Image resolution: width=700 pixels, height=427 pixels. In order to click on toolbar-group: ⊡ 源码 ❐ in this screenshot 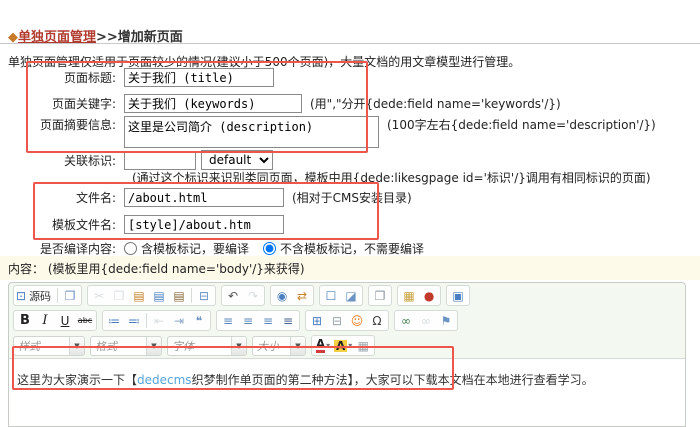, I will do `click(48, 295)`.